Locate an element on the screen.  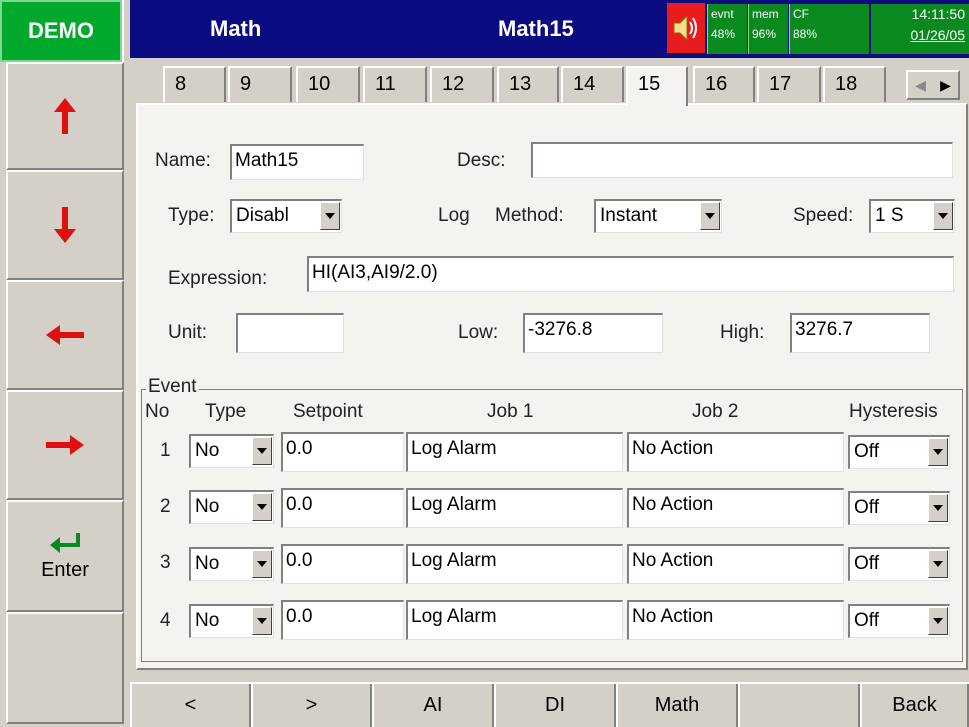
screen-title: Math is located at coordinates (236, 28).